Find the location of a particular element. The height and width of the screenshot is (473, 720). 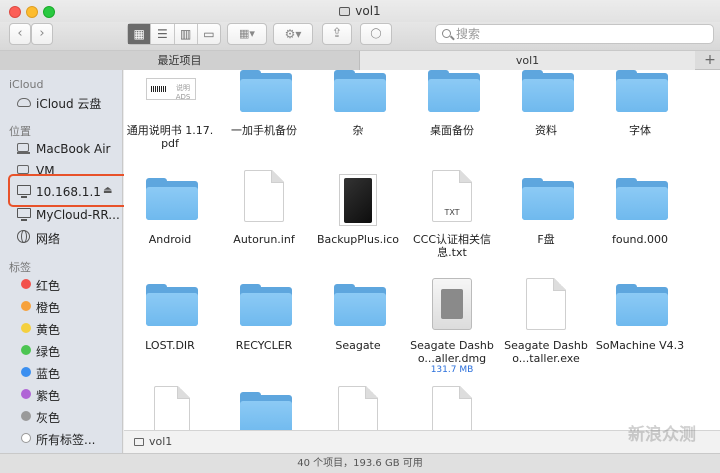

sidebar-section-icloud: iCloud is located at coordinates (26, 84).